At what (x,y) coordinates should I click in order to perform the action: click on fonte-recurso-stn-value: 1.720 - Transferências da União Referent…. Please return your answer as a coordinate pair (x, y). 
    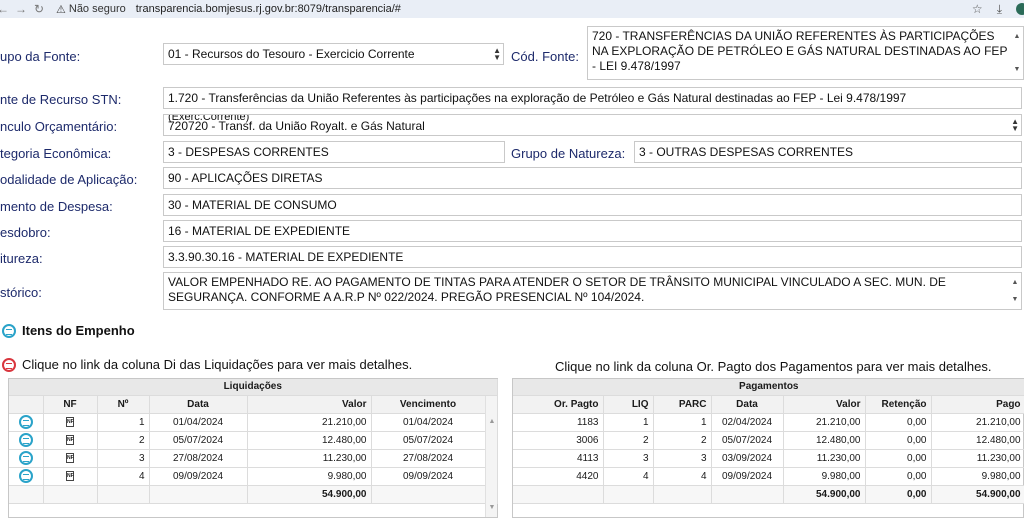
    Looking at the image, I should click on (537, 98).